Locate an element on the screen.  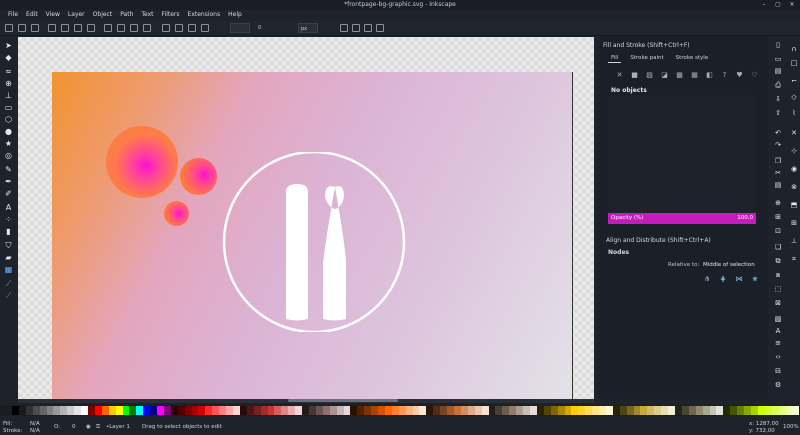
star-tool-icon: ★ is located at coordinates (8, 143).